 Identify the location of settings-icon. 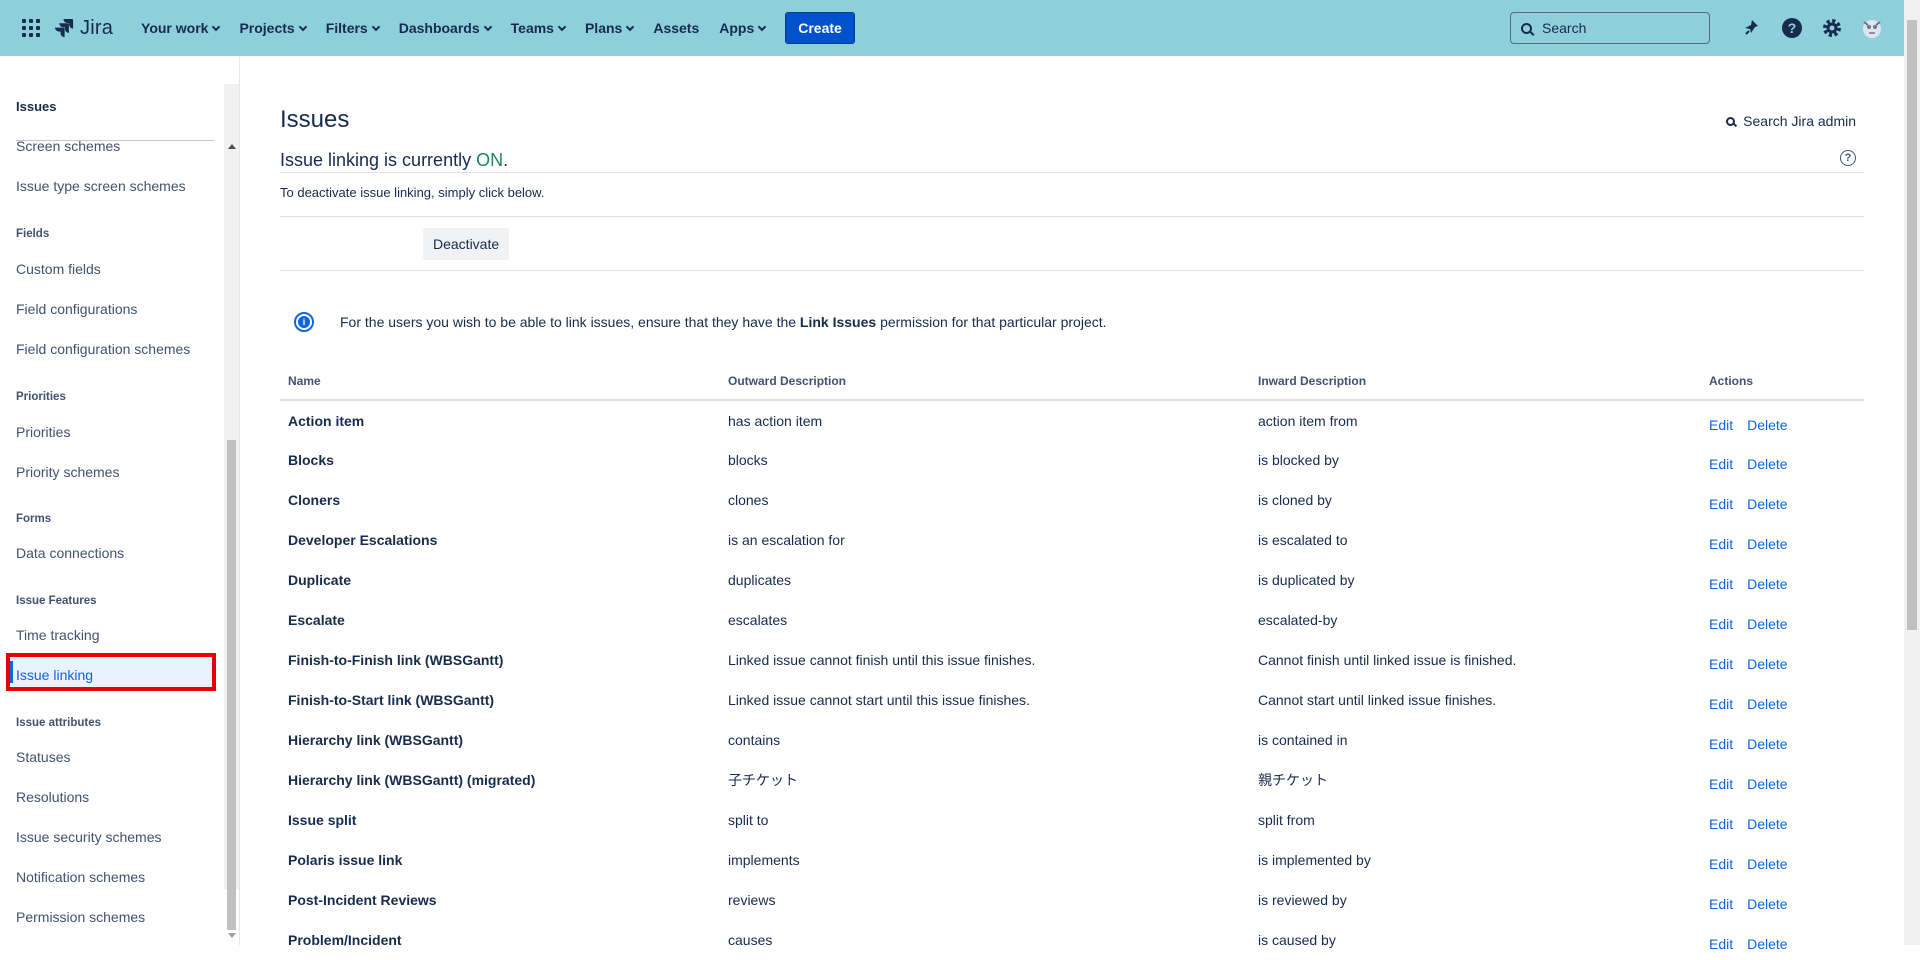
(1832, 28).